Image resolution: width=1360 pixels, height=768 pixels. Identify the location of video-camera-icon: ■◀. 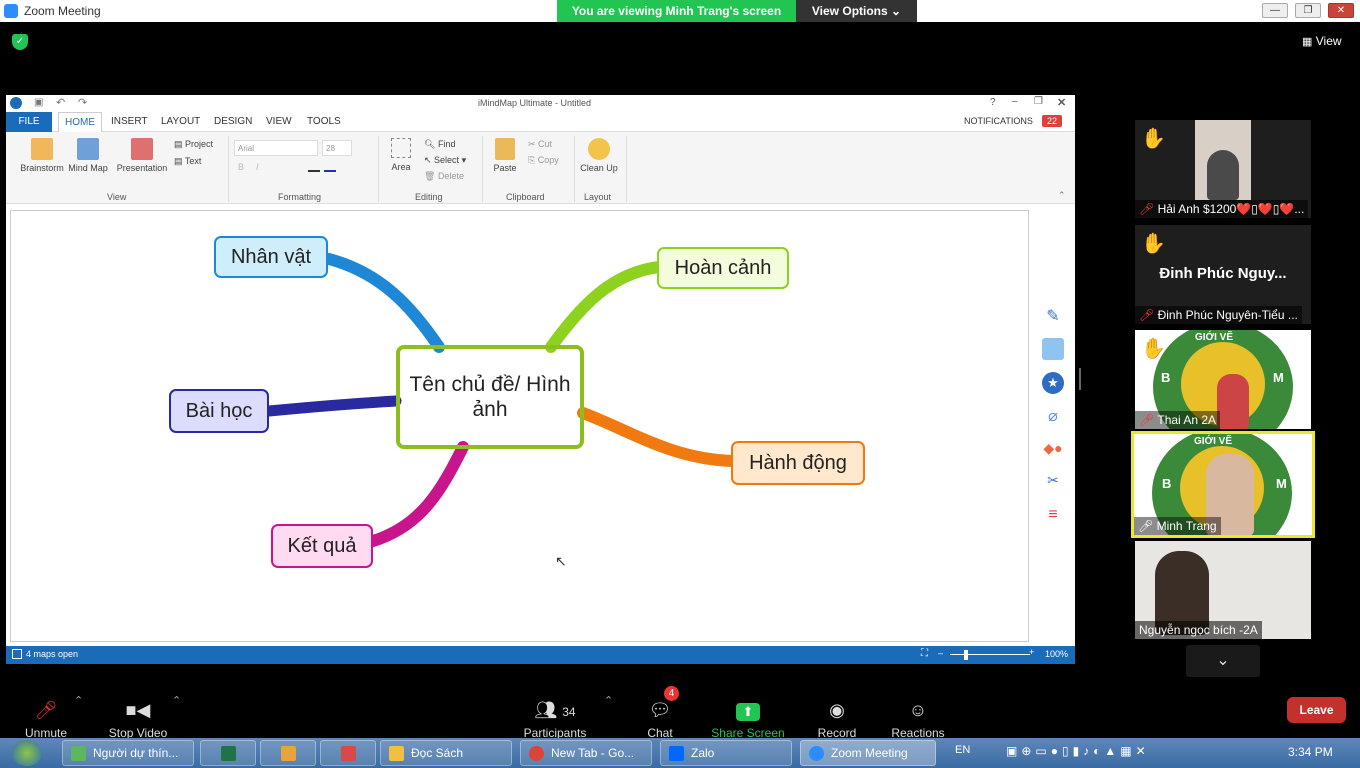
(138, 710).